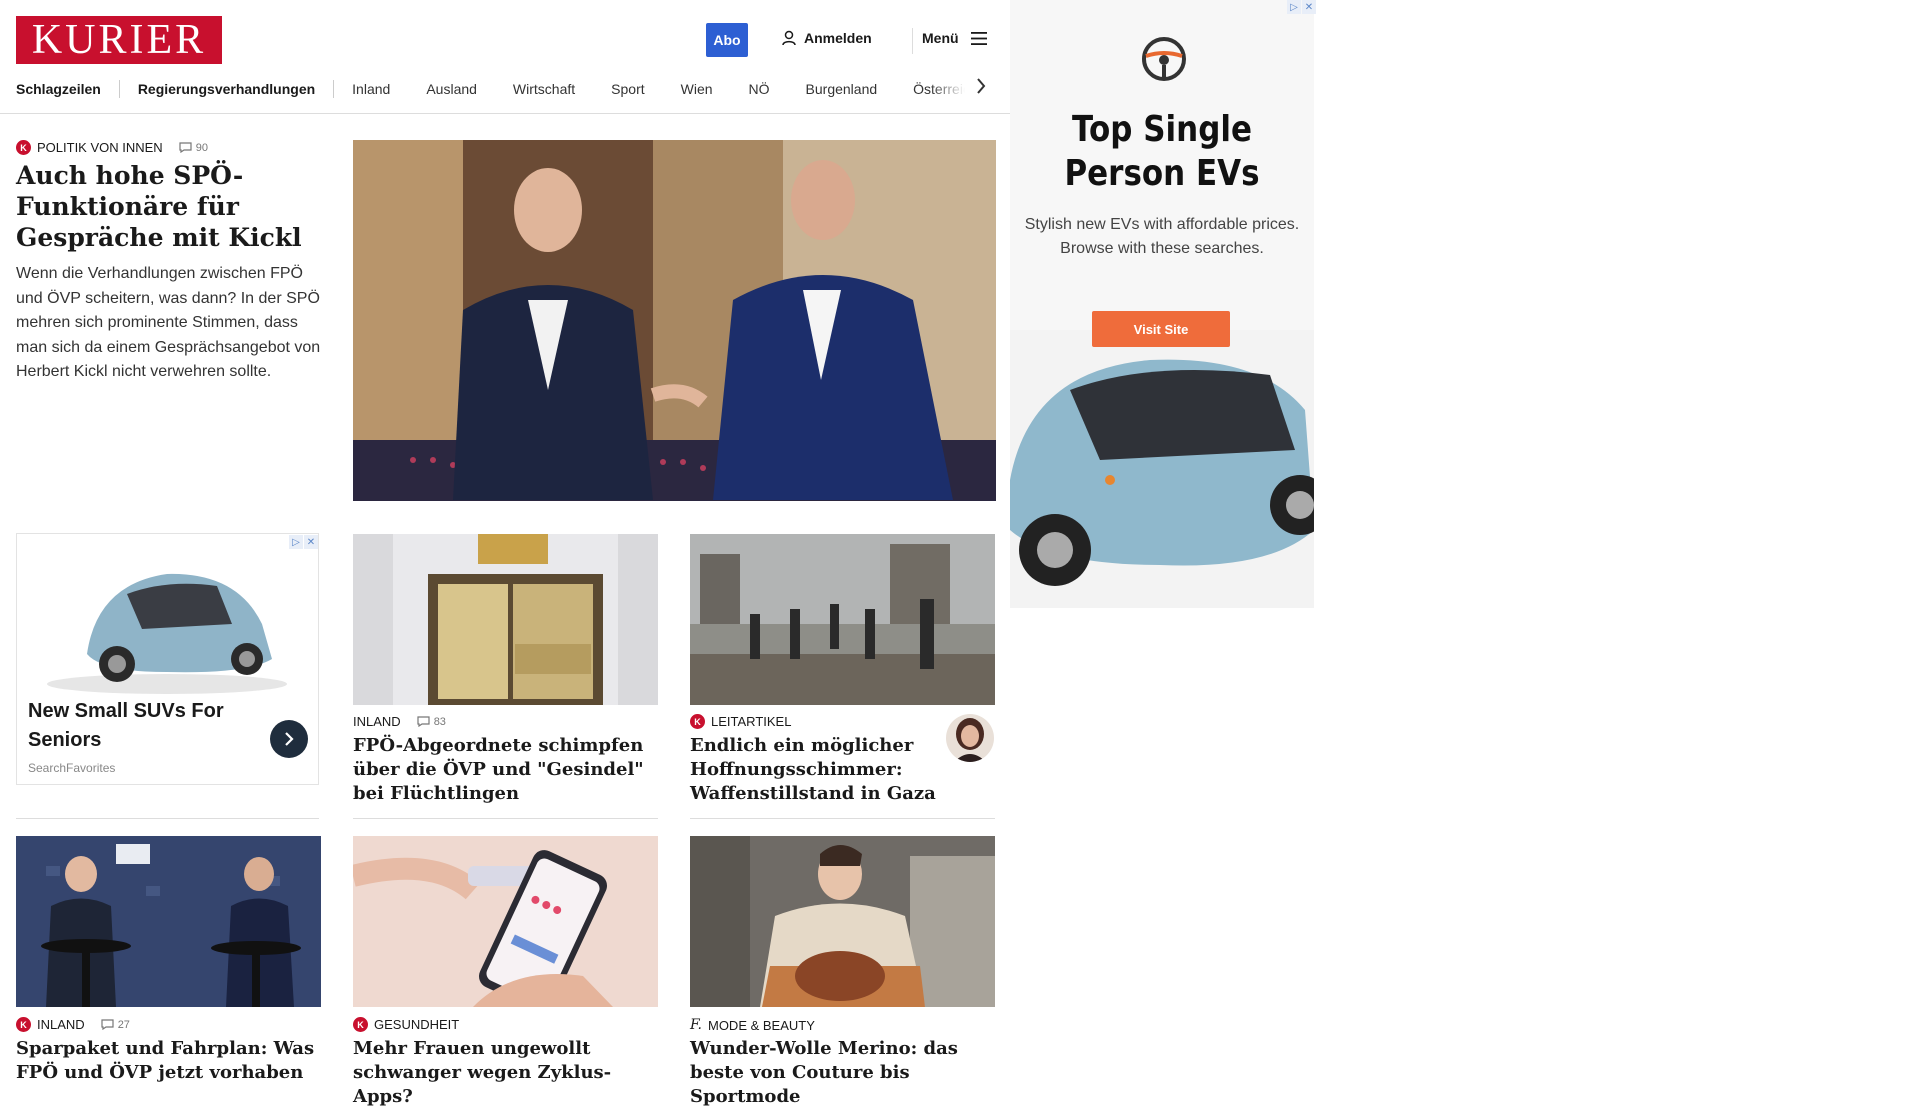  What do you see at coordinates (371, 89) in the screenshot?
I see `nav-item-inland: Inland` at bounding box center [371, 89].